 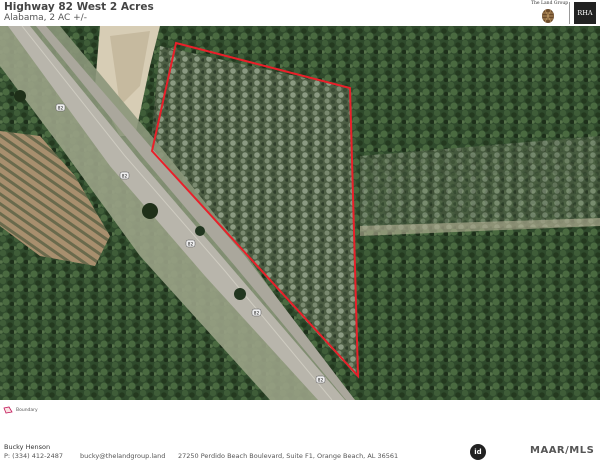 What do you see at coordinates (122, 456) in the screenshot?
I see `agent-email: bucky@thelandgroup.land` at bounding box center [122, 456].